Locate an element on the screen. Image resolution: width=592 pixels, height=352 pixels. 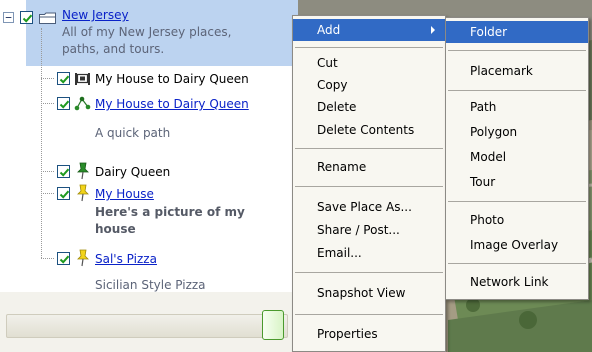
submenu-item-tour: Tour is located at coordinates (517, 182).